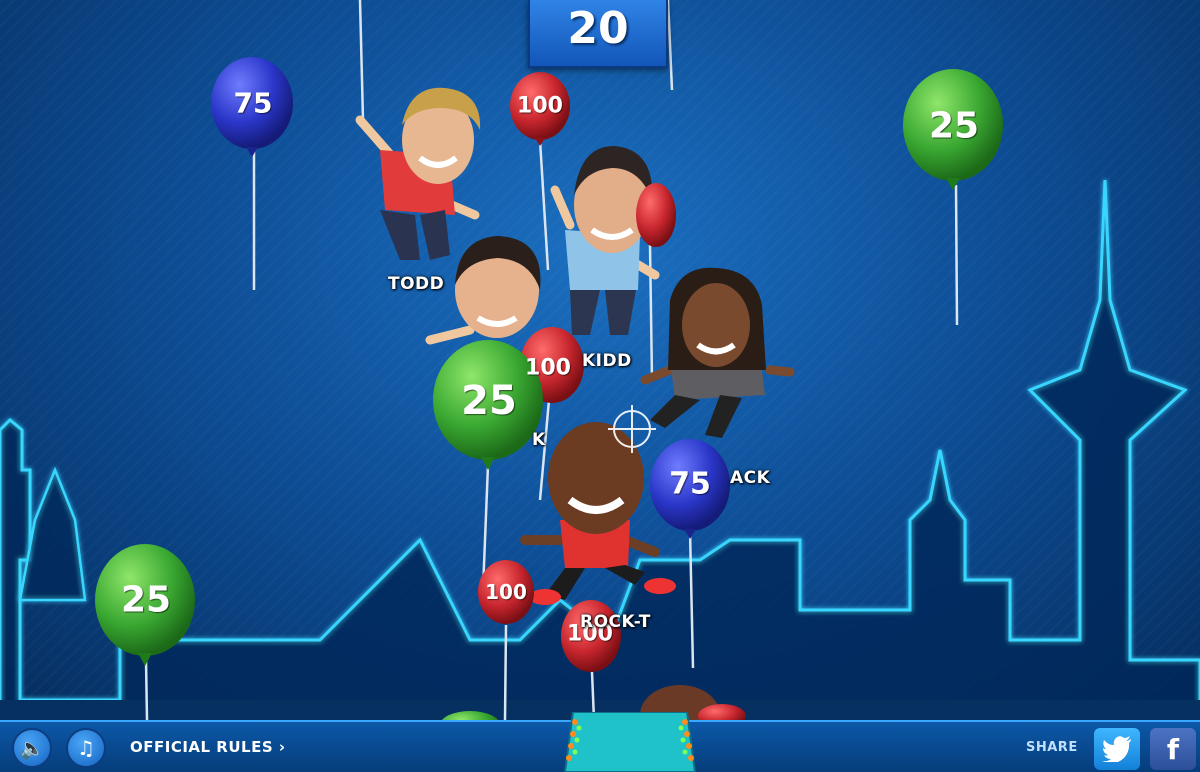 This screenshot has height=772, width=1200. What do you see at coordinates (632, 429) in the screenshot?
I see `crosshair-icon` at bounding box center [632, 429].